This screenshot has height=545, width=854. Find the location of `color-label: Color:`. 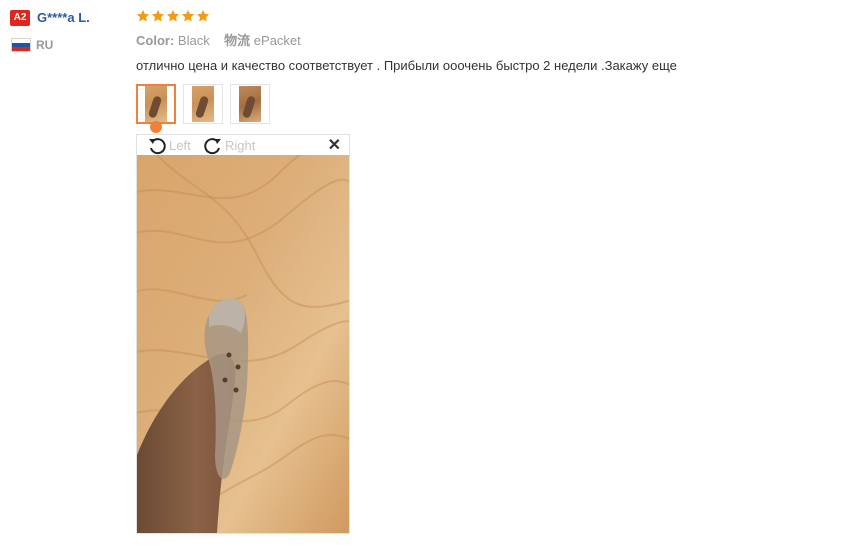

color-label: Color: is located at coordinates (155, 40).